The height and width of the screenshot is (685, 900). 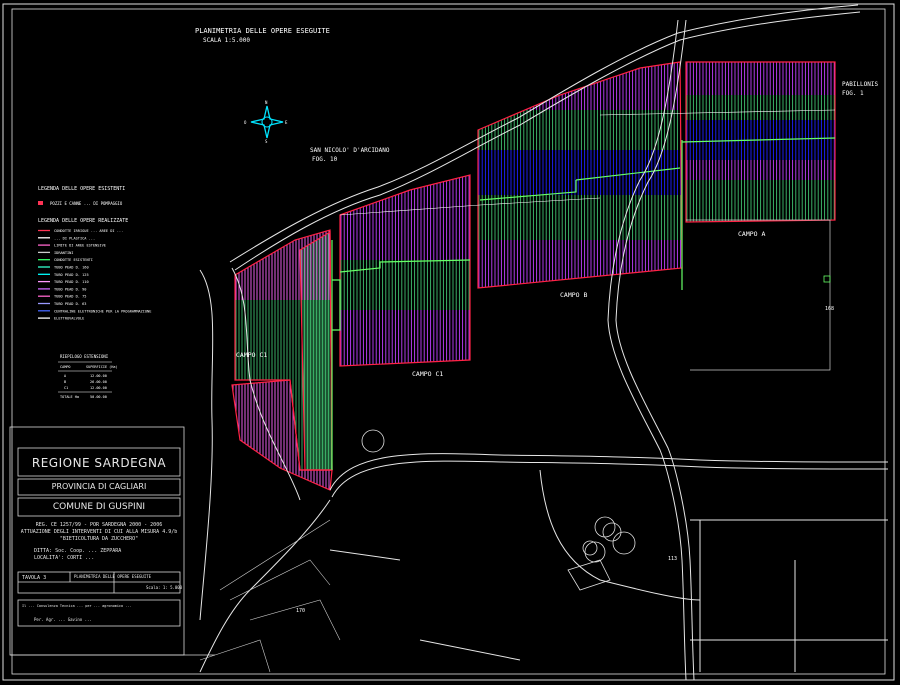 What do you see at coordinates (164, 587) in the screenshot?
I see `title-scala: Scala: 1: 5.000` at bounding box center [164, 587].